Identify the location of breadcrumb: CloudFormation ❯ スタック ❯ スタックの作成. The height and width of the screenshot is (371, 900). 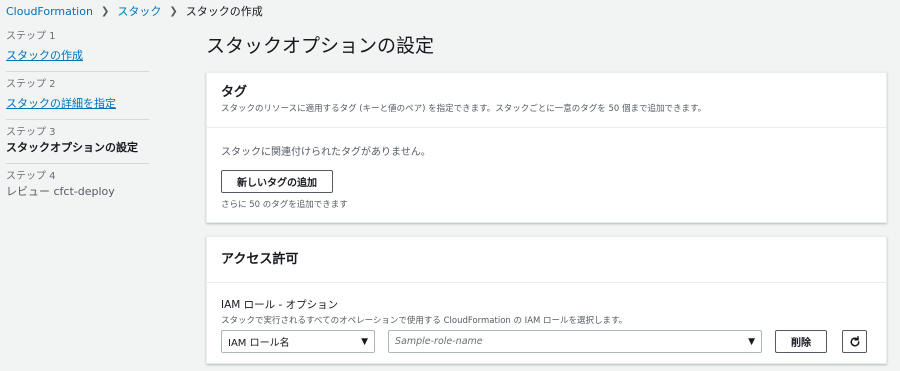
(134, 11).